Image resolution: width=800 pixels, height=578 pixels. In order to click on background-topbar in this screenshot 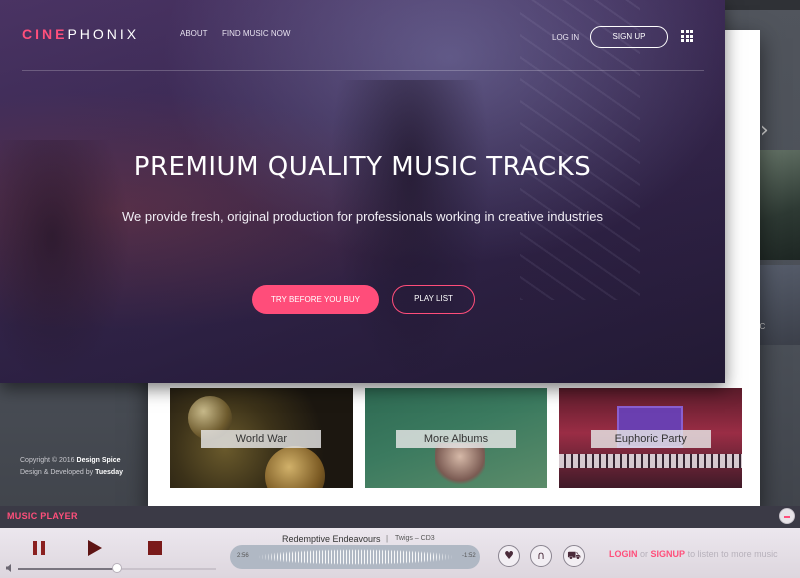, I will do `click(762, 5)`.